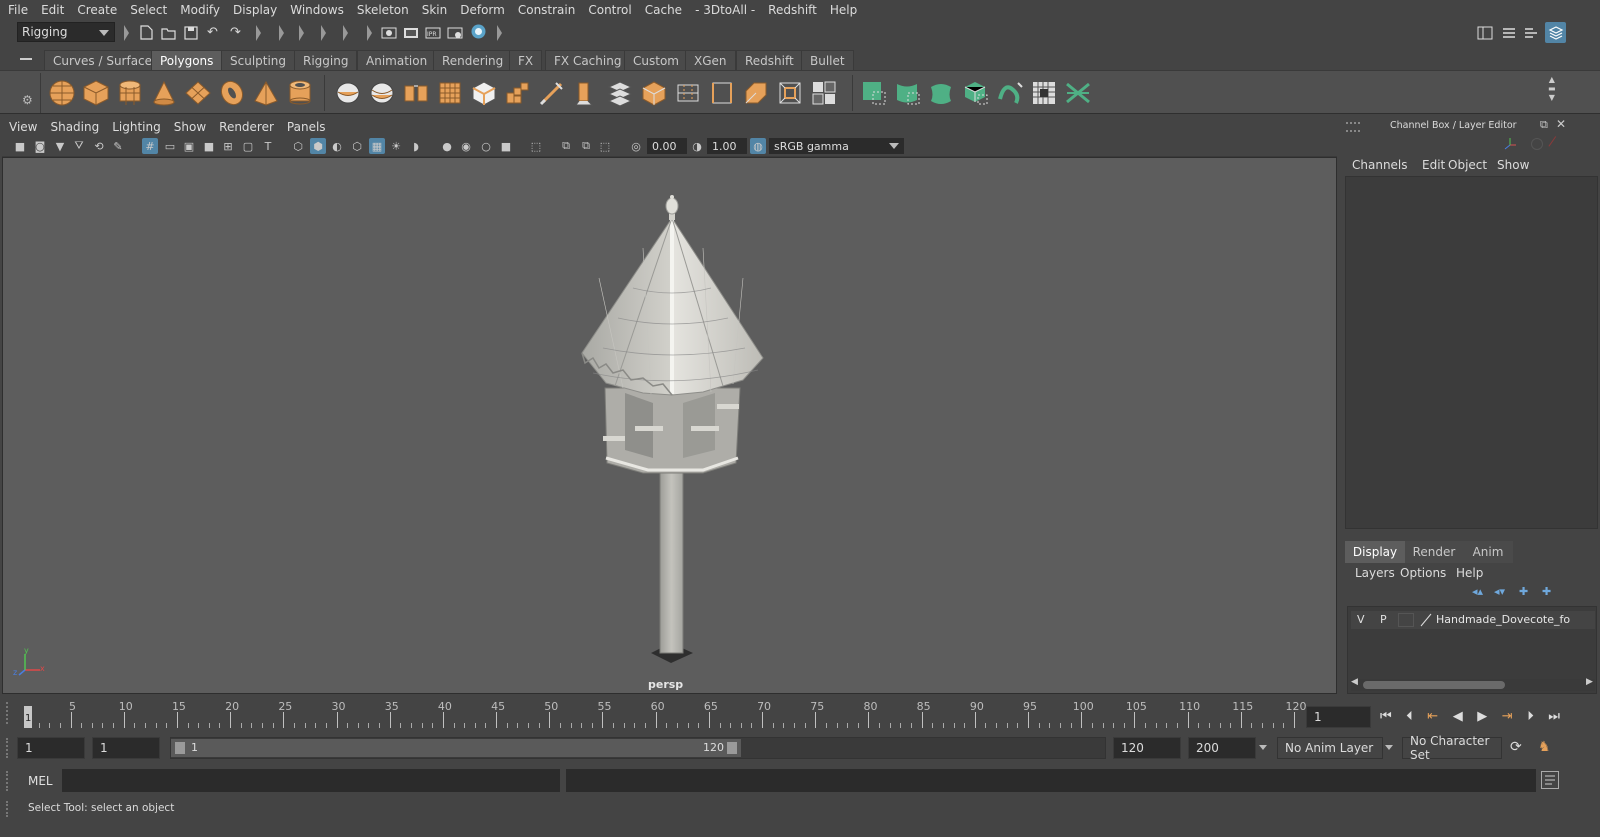 Image resolution: width=1600 pixels, height=837 pixels. What do you see at coordinates (20, 146) in the screenshot?
I see `camera-icon: ■` at bounding box center [20, 146].